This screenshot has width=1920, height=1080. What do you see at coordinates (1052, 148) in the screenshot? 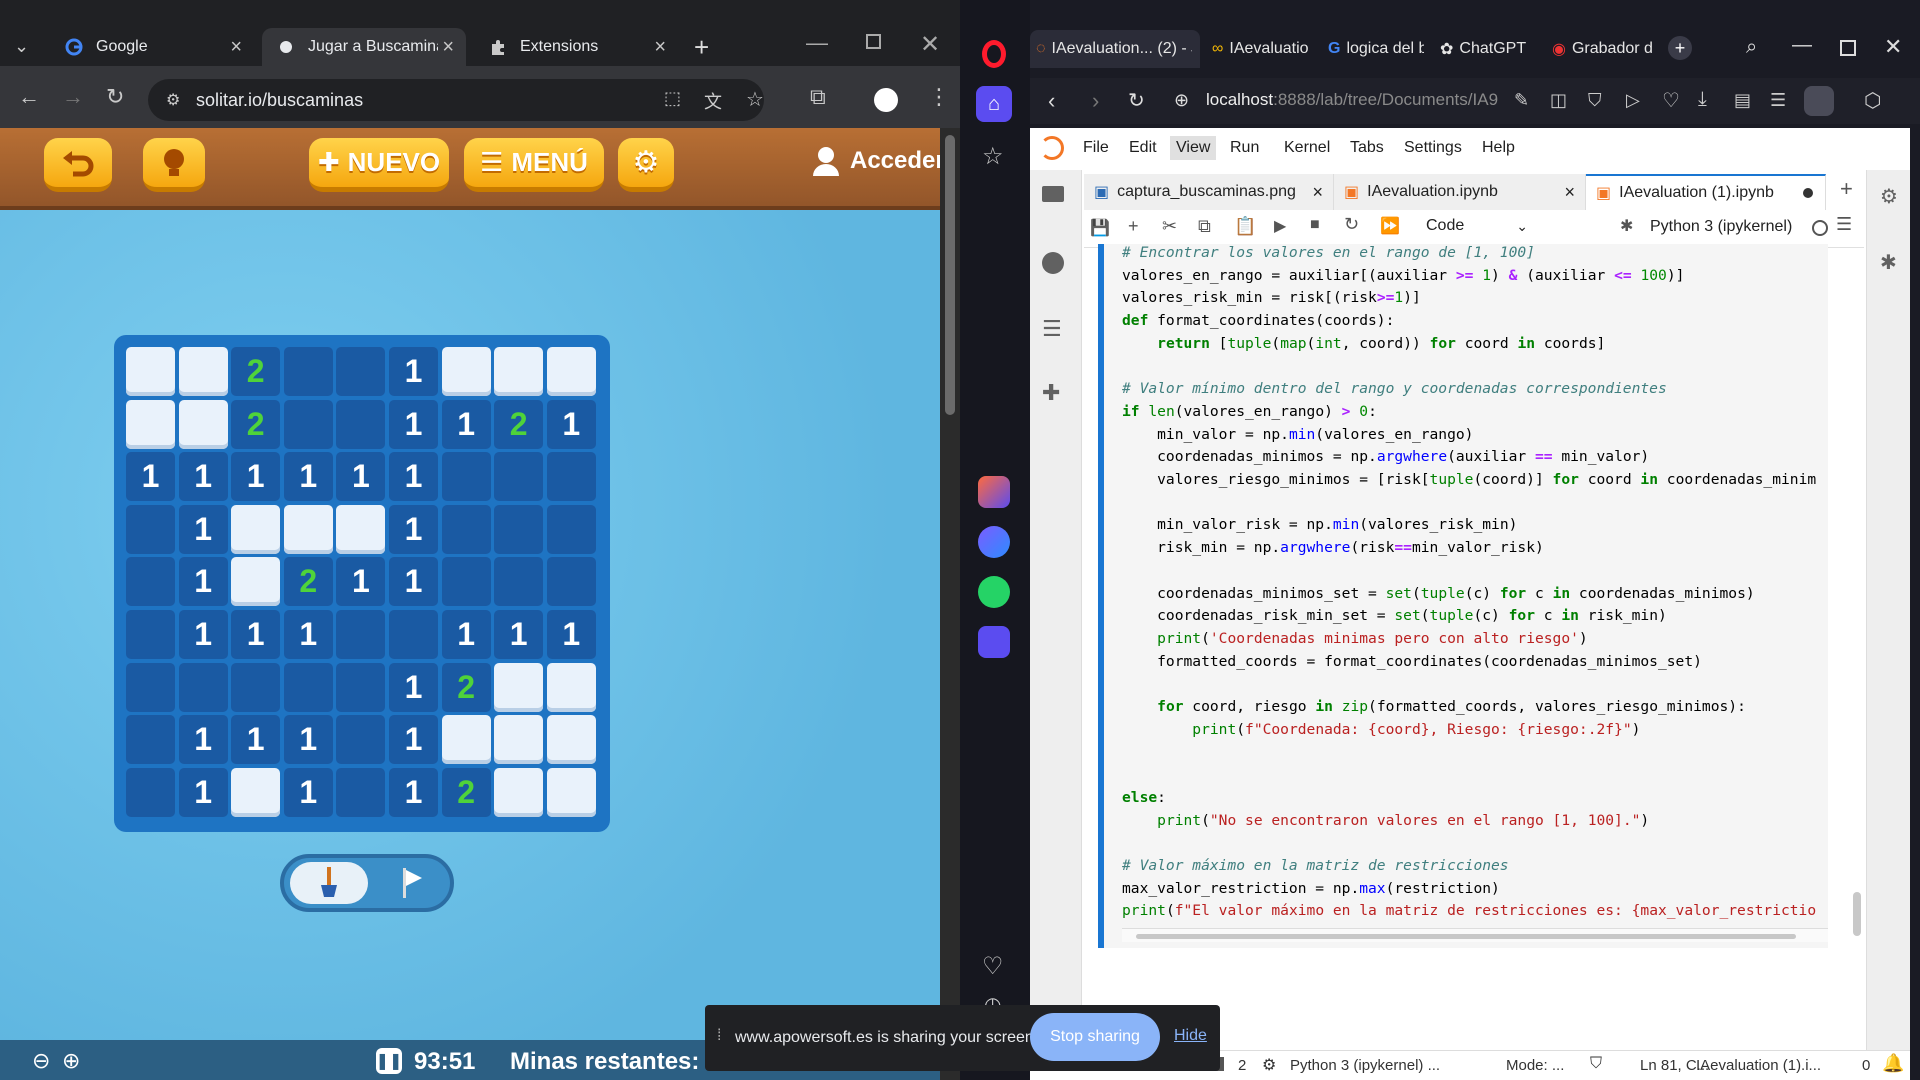
I see `jupyter-logo` at bounding box center [1052, 148].